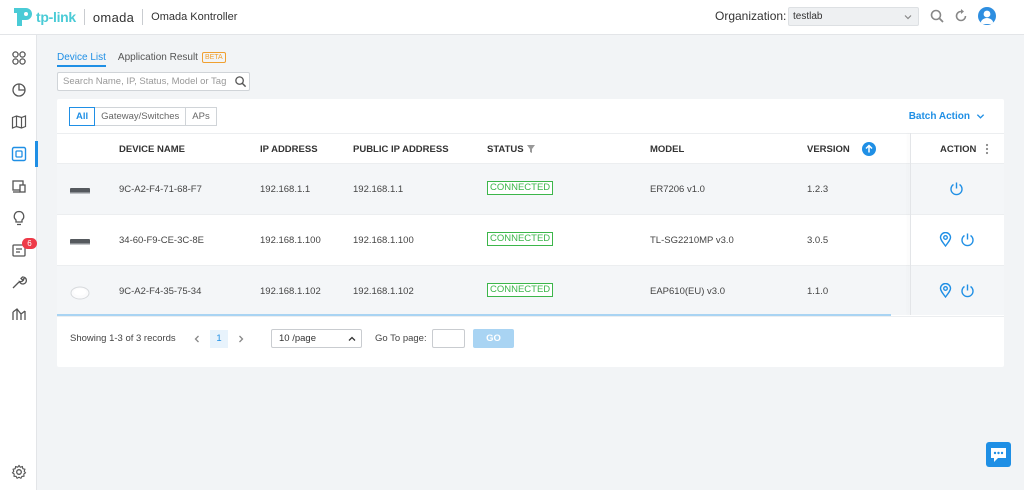  I want to click on batch-action-button: Batch Action, so click(947, 116).